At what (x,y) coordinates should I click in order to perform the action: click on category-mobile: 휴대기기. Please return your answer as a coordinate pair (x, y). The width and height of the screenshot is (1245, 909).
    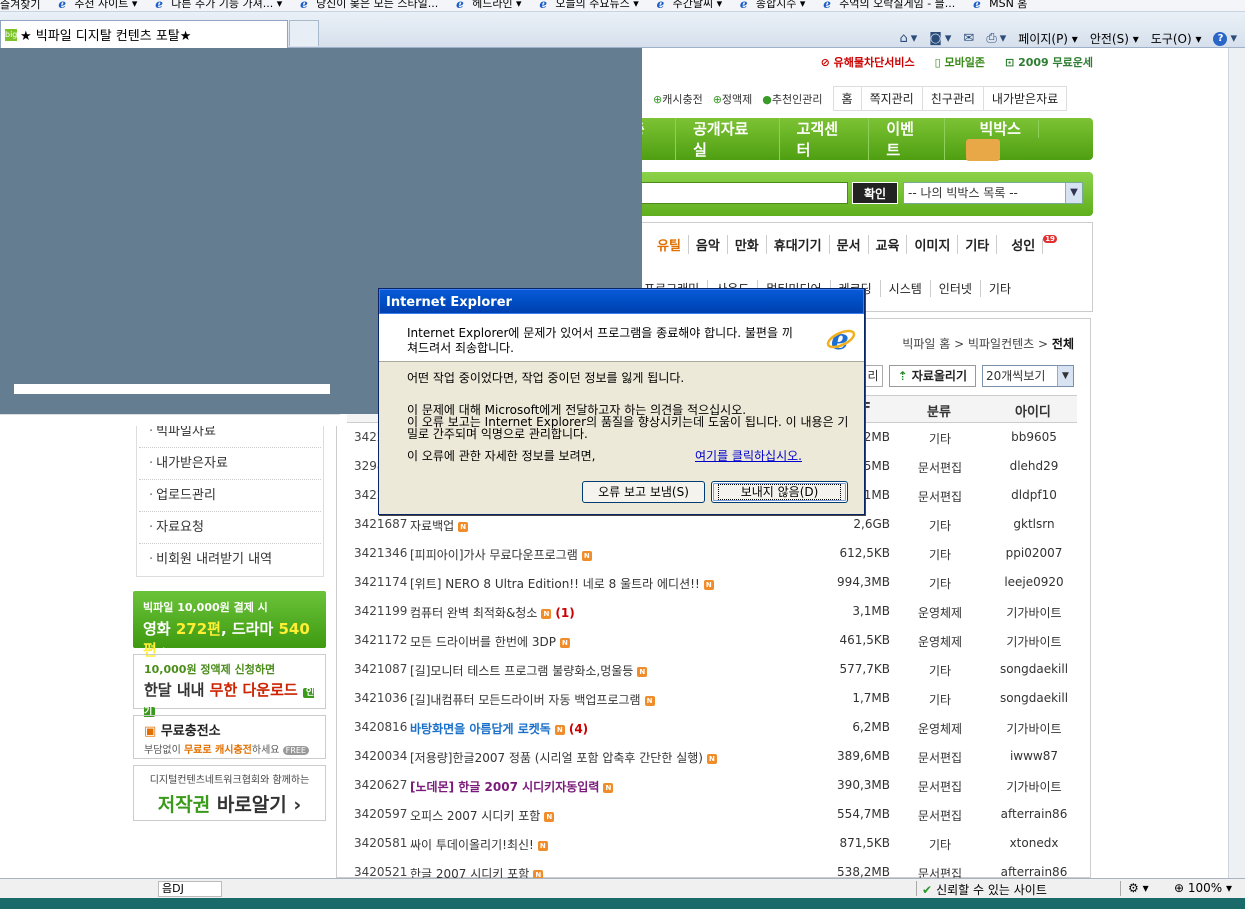
    Looking at the image, I should click on (798, 244).